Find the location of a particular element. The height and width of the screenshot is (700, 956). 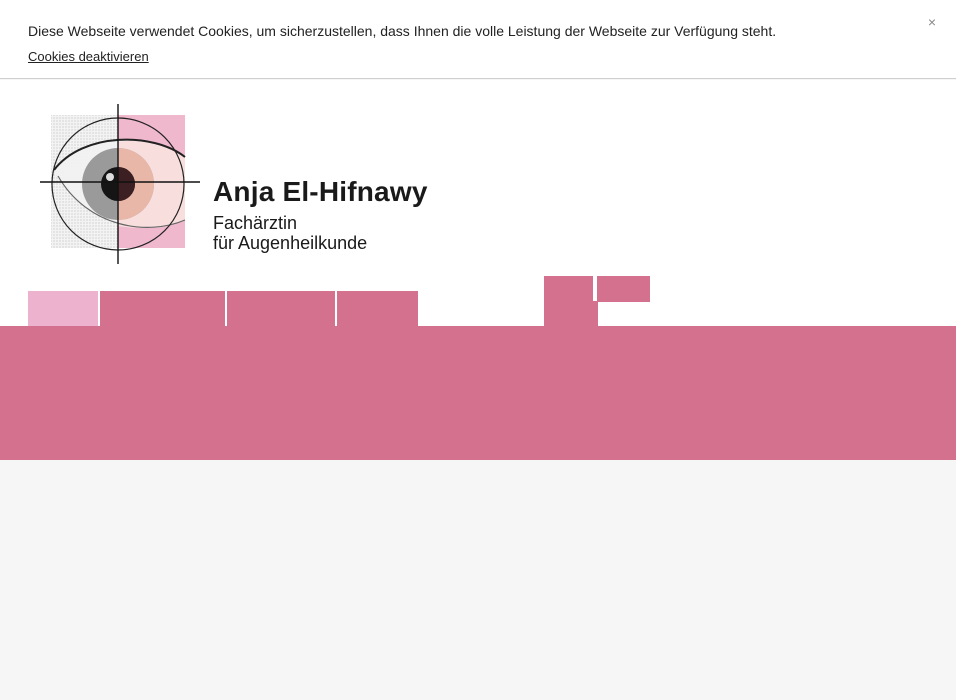

brand-name: Anja El-Hifnawy is located at coordinates (320, 191).